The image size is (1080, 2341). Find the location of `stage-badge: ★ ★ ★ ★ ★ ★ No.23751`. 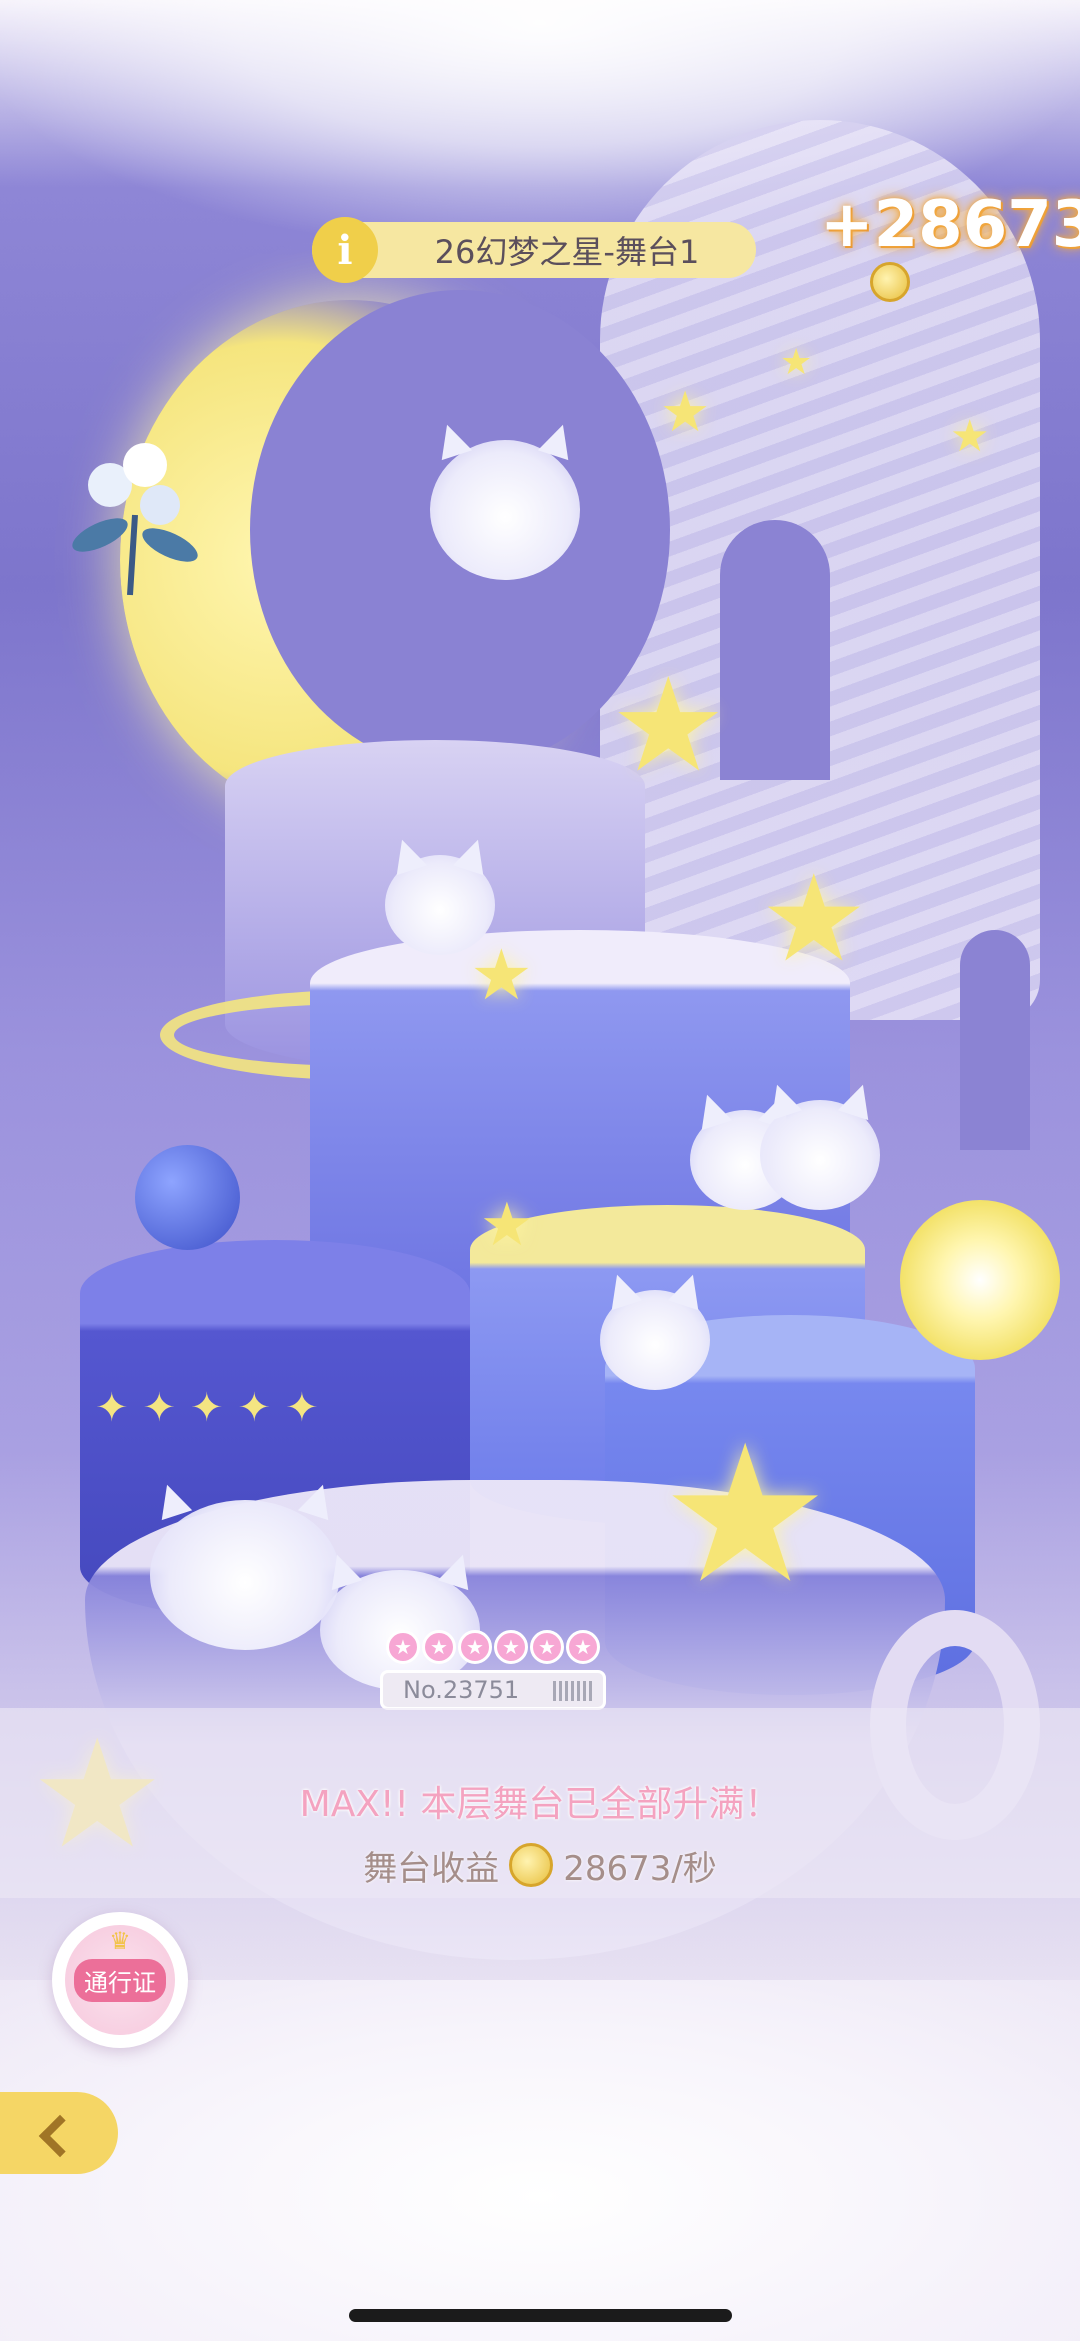

stage-badge: ★ ★ ★ ★ ★ ★ No.23751 is located at coordinates (493, 1672).